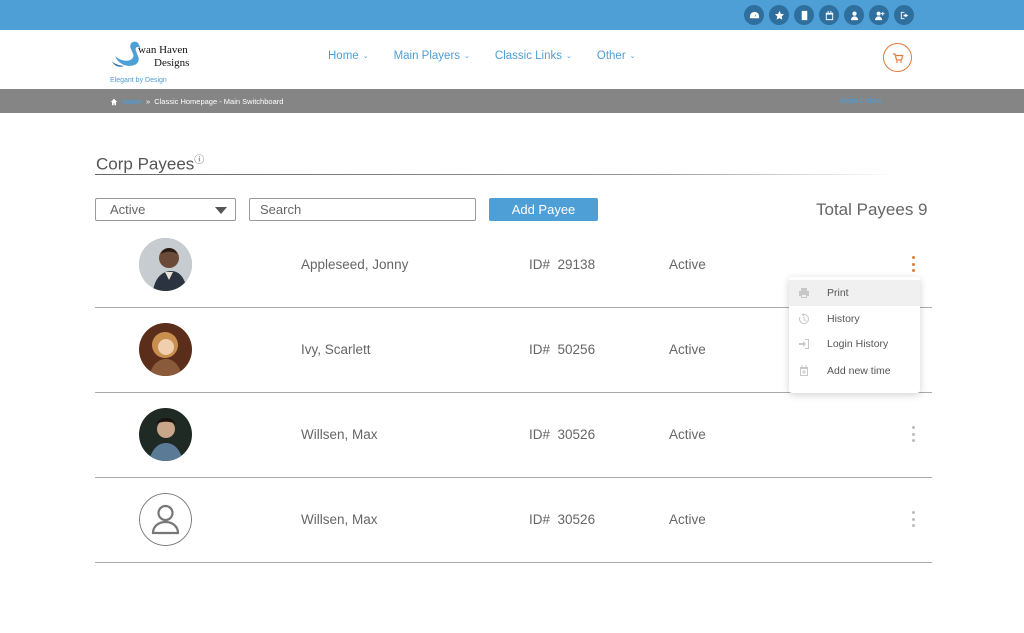  I want to click on add-user-icon, so click(879, 15).